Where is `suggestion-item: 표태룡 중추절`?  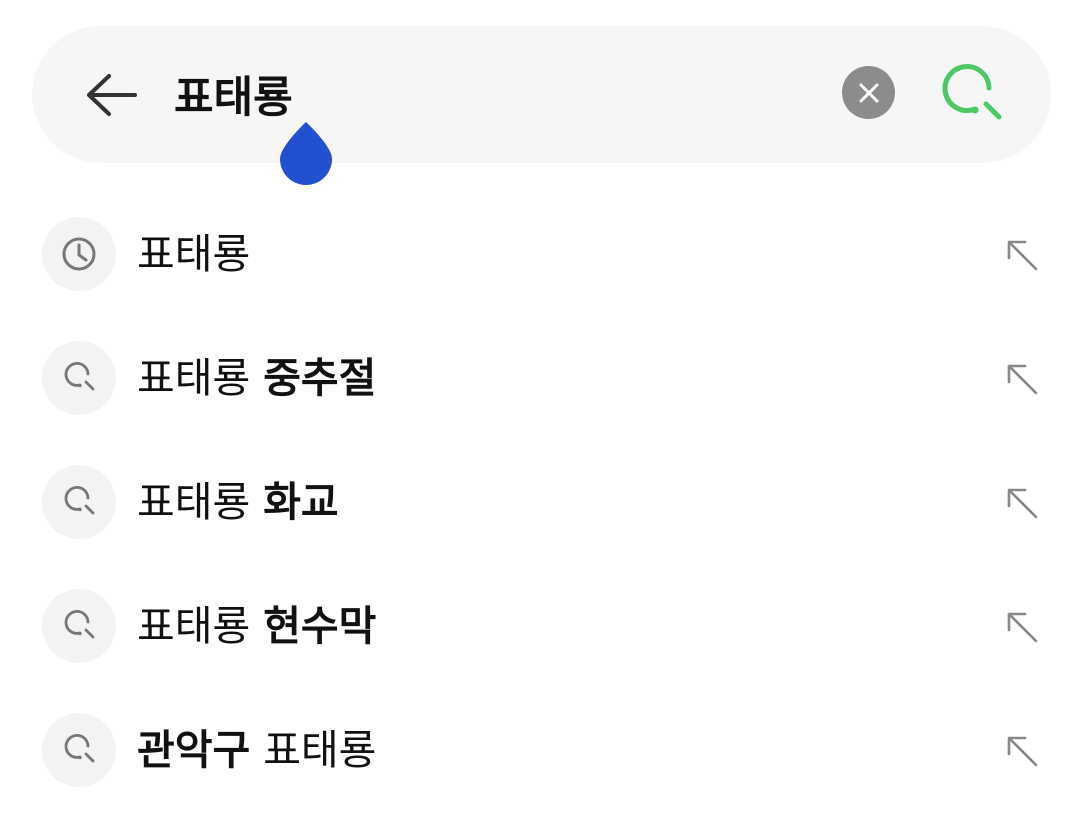
suggestion-item: 표태룡 중추절 is located at coordinates (540, 378).